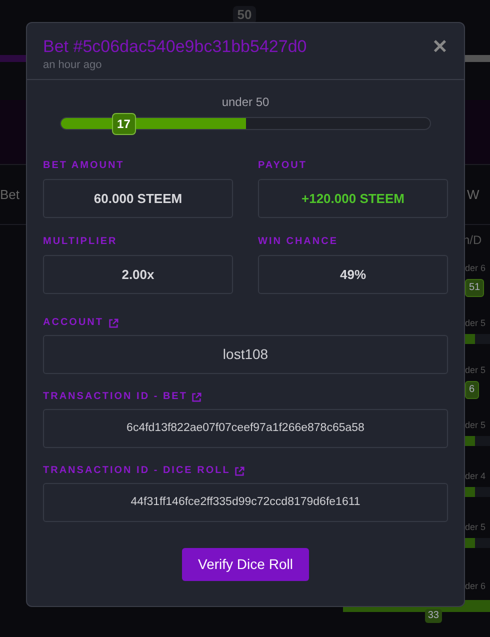 The height and width of the screenshot is (637, 490). What do you see at coordinates (473, 195) in the screenshot?
I see `section-heading: W` at bounding box center [473, 195].